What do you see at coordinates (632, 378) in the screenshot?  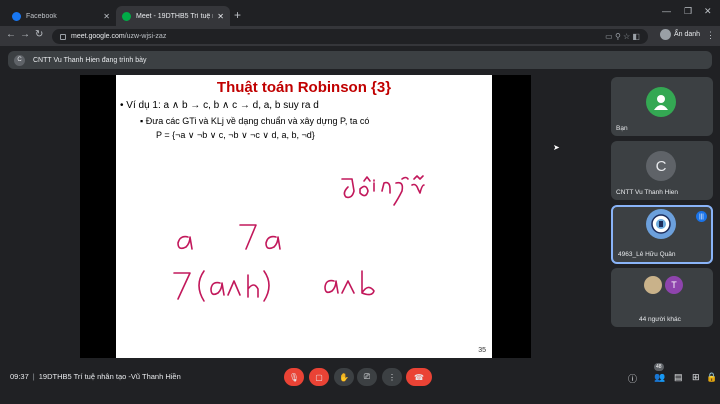 I see `info-icon: ⓘ` at bounding box center [632, 378].